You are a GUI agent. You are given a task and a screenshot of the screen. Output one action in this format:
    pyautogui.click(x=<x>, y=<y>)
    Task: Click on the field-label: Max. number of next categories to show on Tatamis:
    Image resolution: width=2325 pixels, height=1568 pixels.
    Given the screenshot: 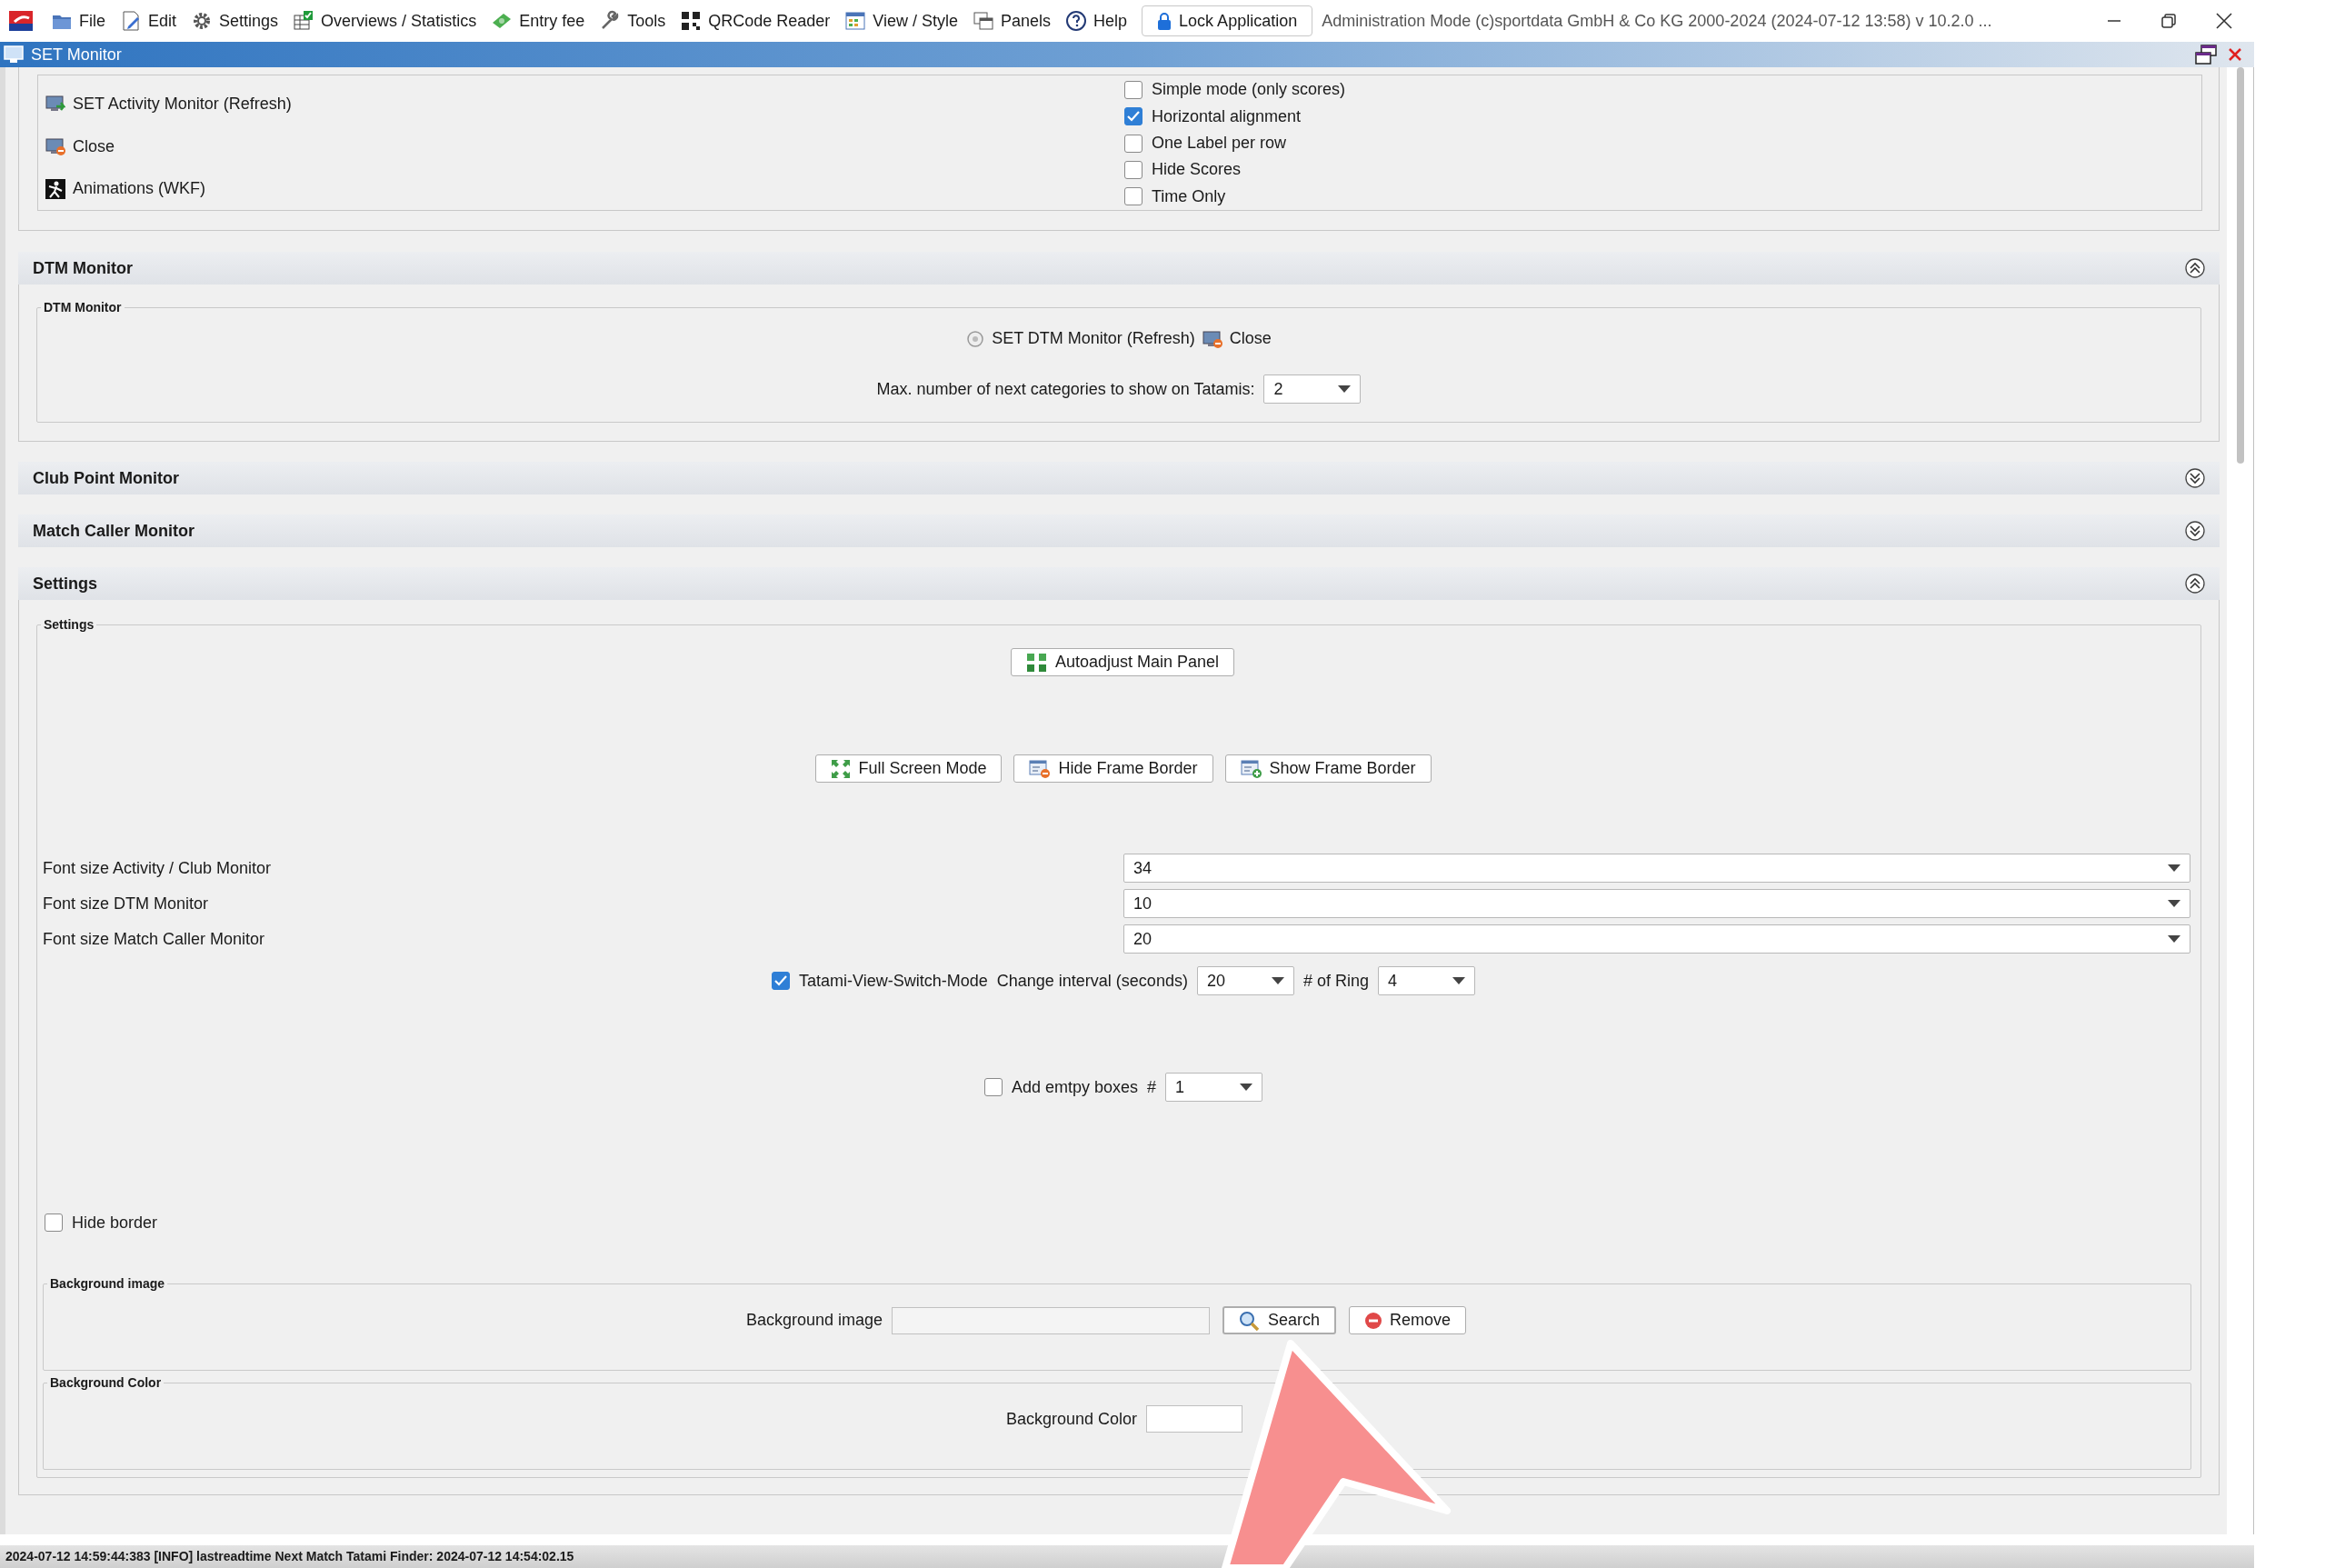 What is the action you would take?
    pyautogui.click(x=1065, y=389)
    